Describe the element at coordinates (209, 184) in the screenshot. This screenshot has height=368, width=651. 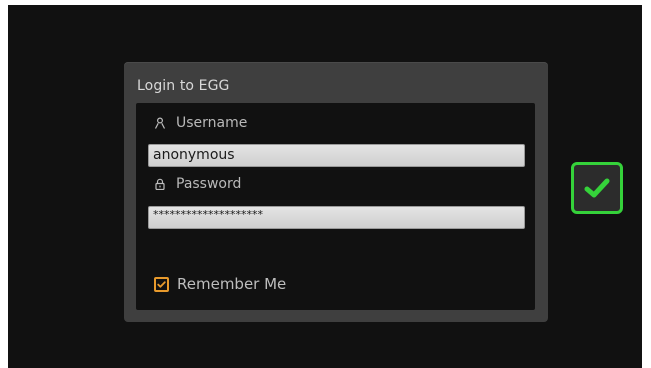
I see `password-label: Password` at that location.